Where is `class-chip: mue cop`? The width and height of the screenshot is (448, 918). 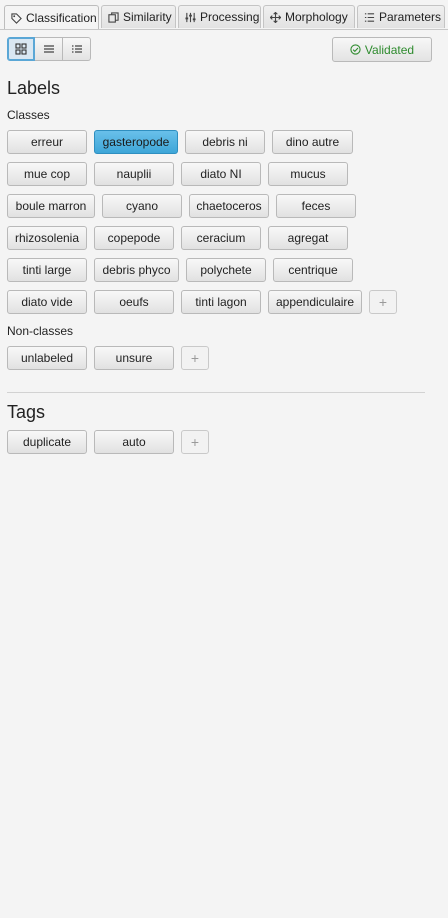 class-chip: mue cop is located at coordinates (47, 174).